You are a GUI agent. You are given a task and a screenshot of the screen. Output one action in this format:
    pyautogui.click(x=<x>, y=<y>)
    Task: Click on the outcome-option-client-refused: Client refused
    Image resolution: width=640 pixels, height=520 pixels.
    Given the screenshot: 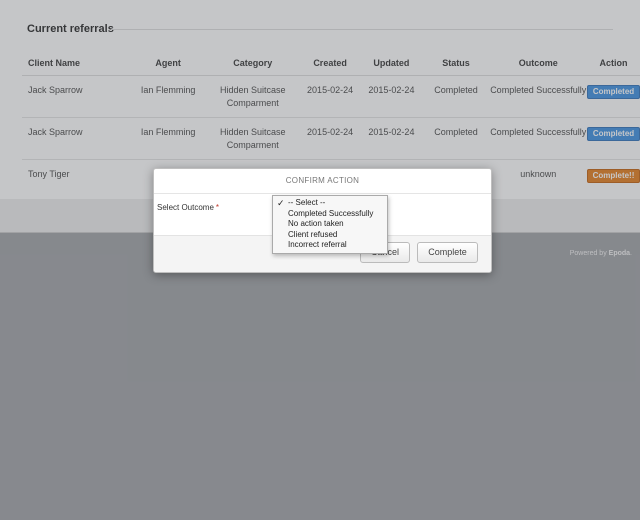 What is the action you would take?
    pyautogui.click(x=330, y=235)
    